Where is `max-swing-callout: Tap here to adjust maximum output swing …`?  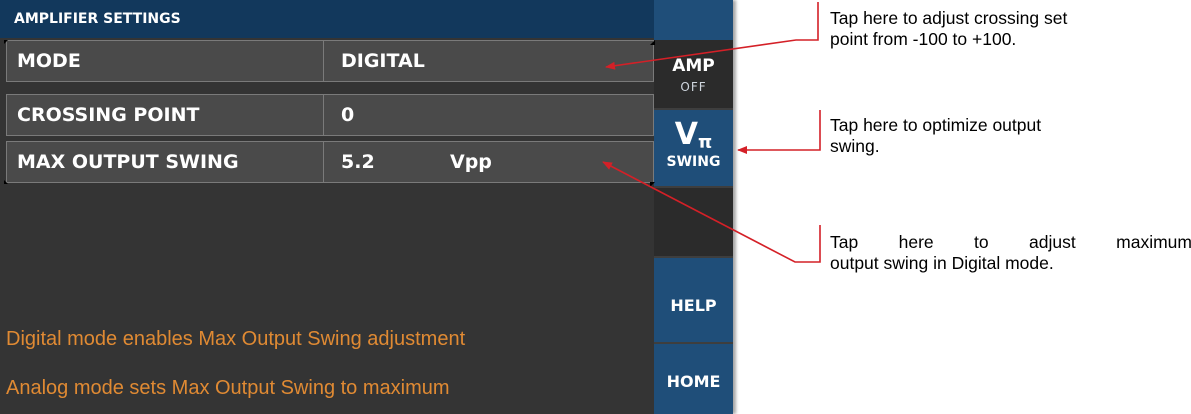
max-swing-callout: Tap here to adjust maximum output swing … is located at coordinates (1010, 253).